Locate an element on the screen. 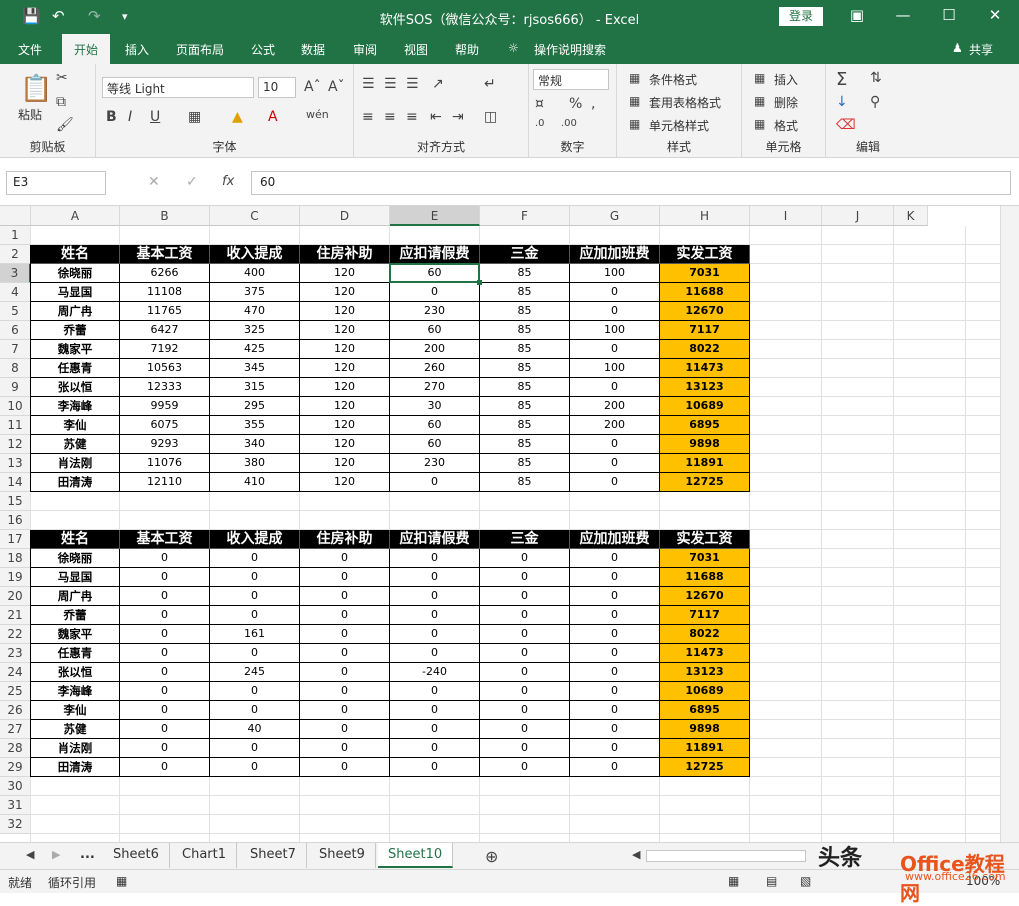  table-cell: 6075 is located at coordinates (165, 425).